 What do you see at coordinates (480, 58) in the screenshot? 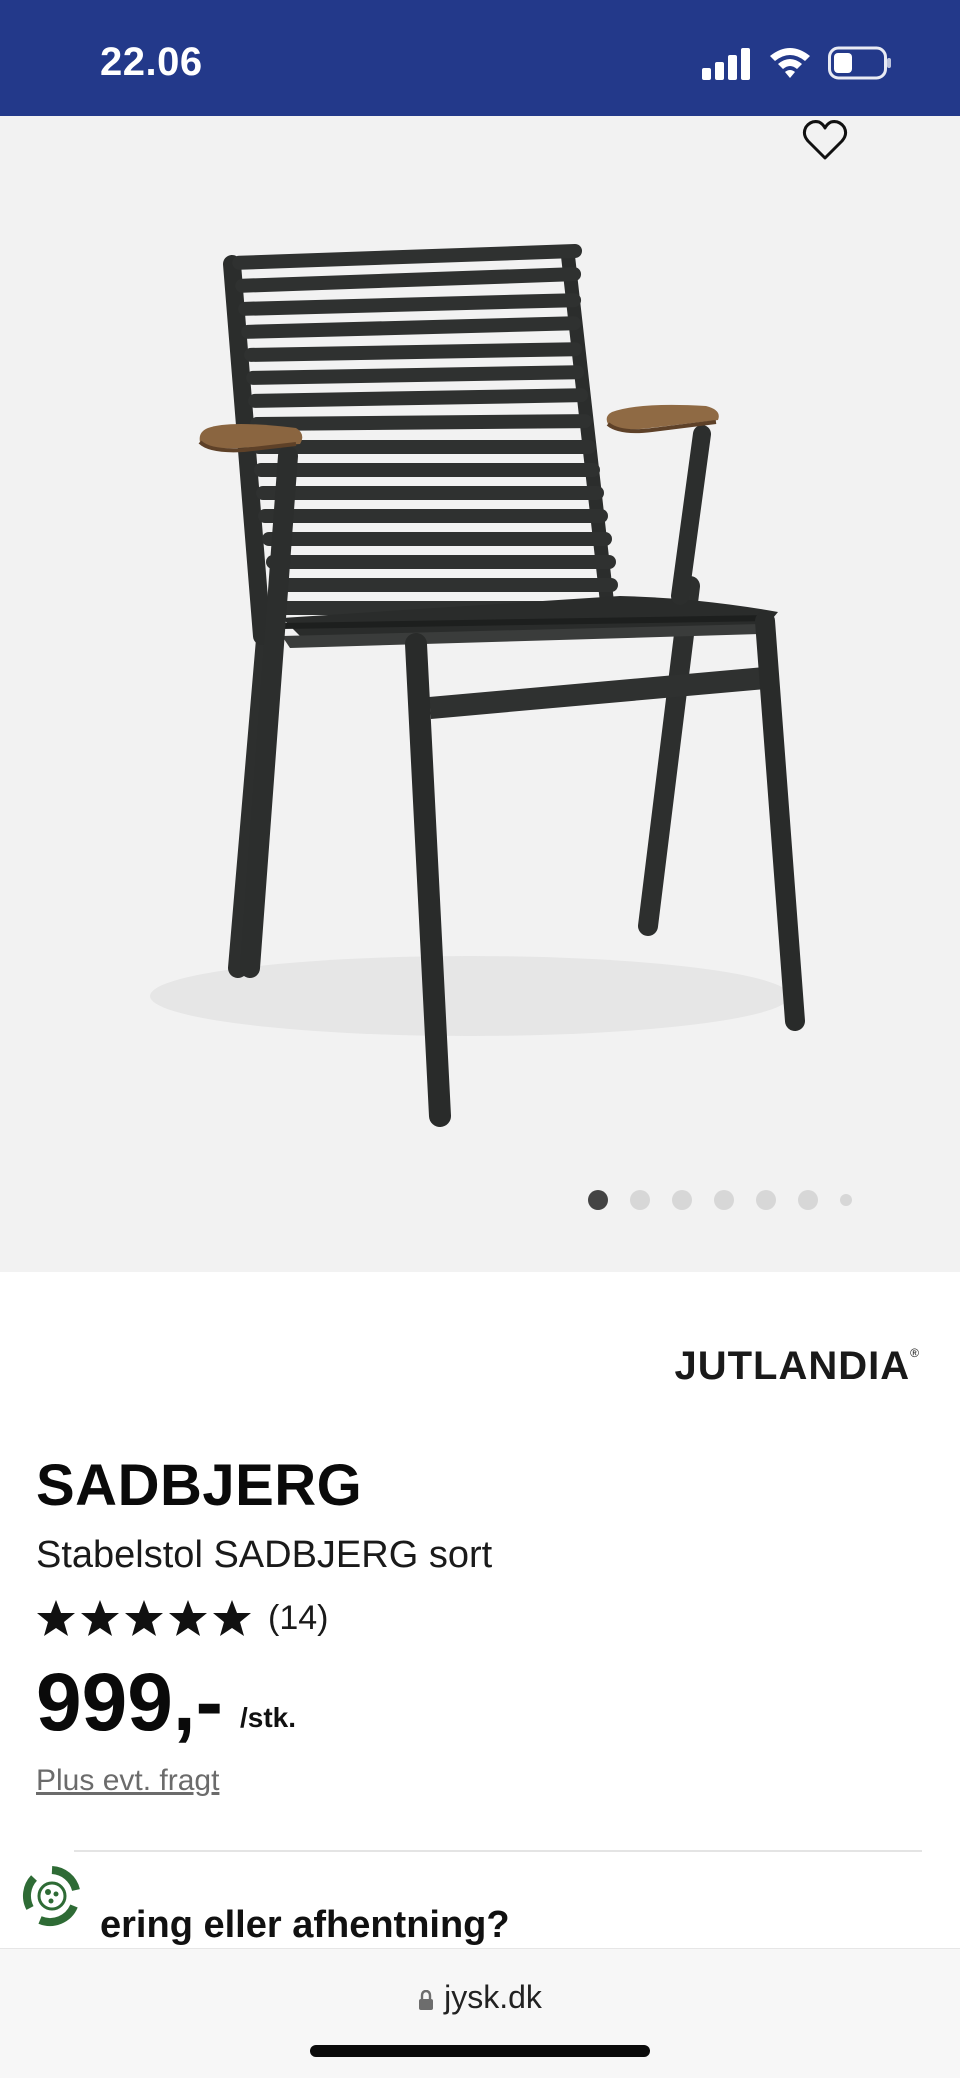
I see `status-bar: 22.06` at bounding box center [480, 58].